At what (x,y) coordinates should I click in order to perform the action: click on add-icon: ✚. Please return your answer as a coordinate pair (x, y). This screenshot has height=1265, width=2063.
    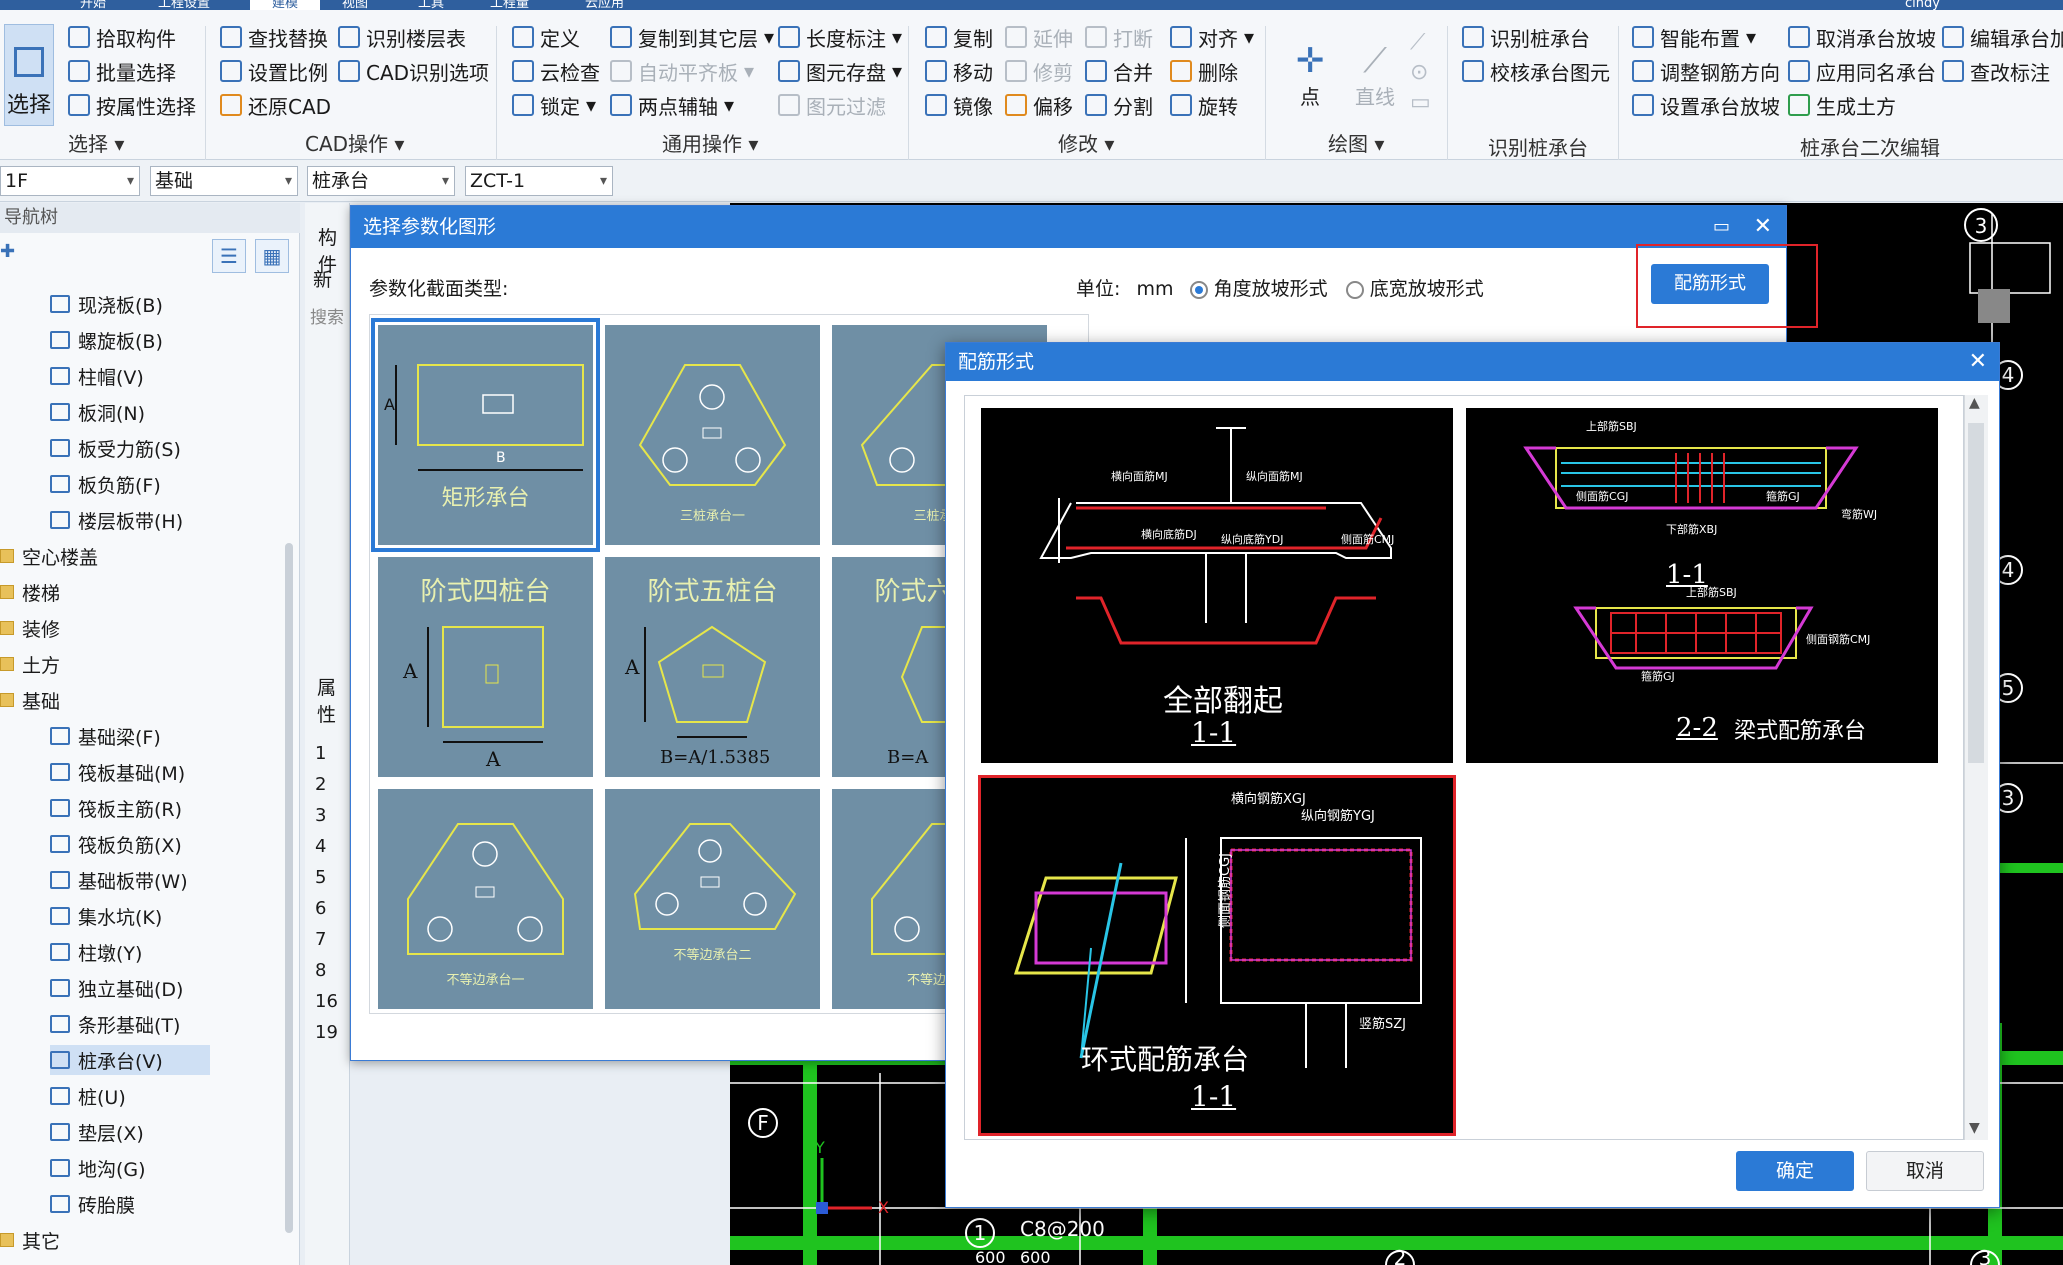
    Looking at the image, I should click on (7, 251).